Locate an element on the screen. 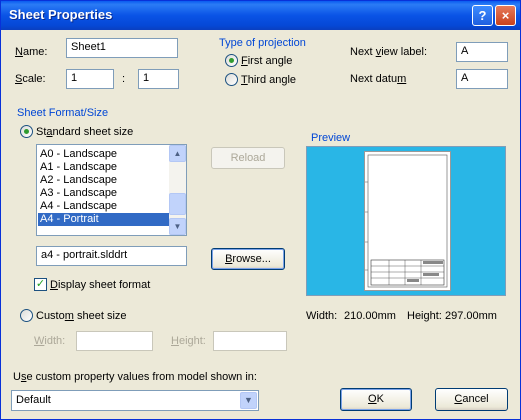  close-icon: × is located at coordinates (505, 15).